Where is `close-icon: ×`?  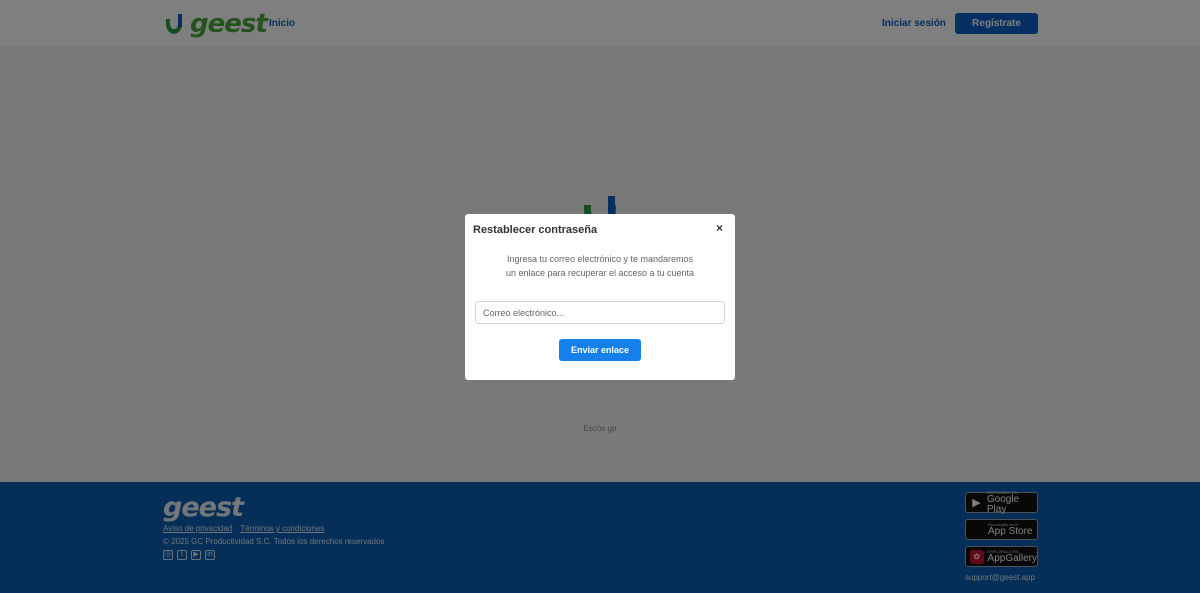 close-icon: × is located at coordinates (719, 228).